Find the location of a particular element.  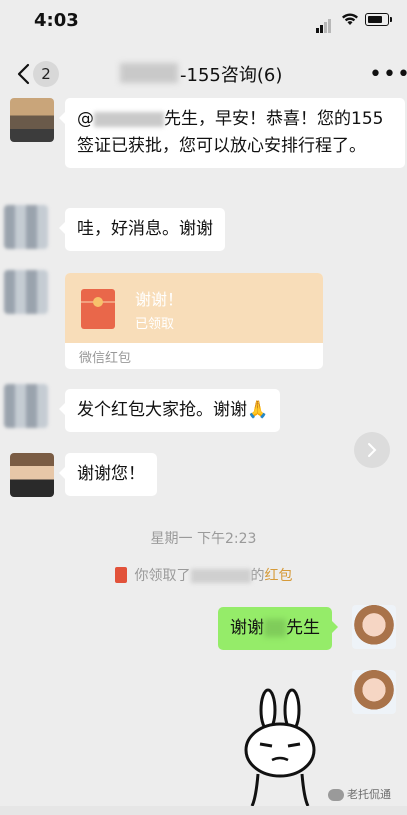

chat-header: 2 -155咨询(6) ••• is located at coordinates (203, 74).